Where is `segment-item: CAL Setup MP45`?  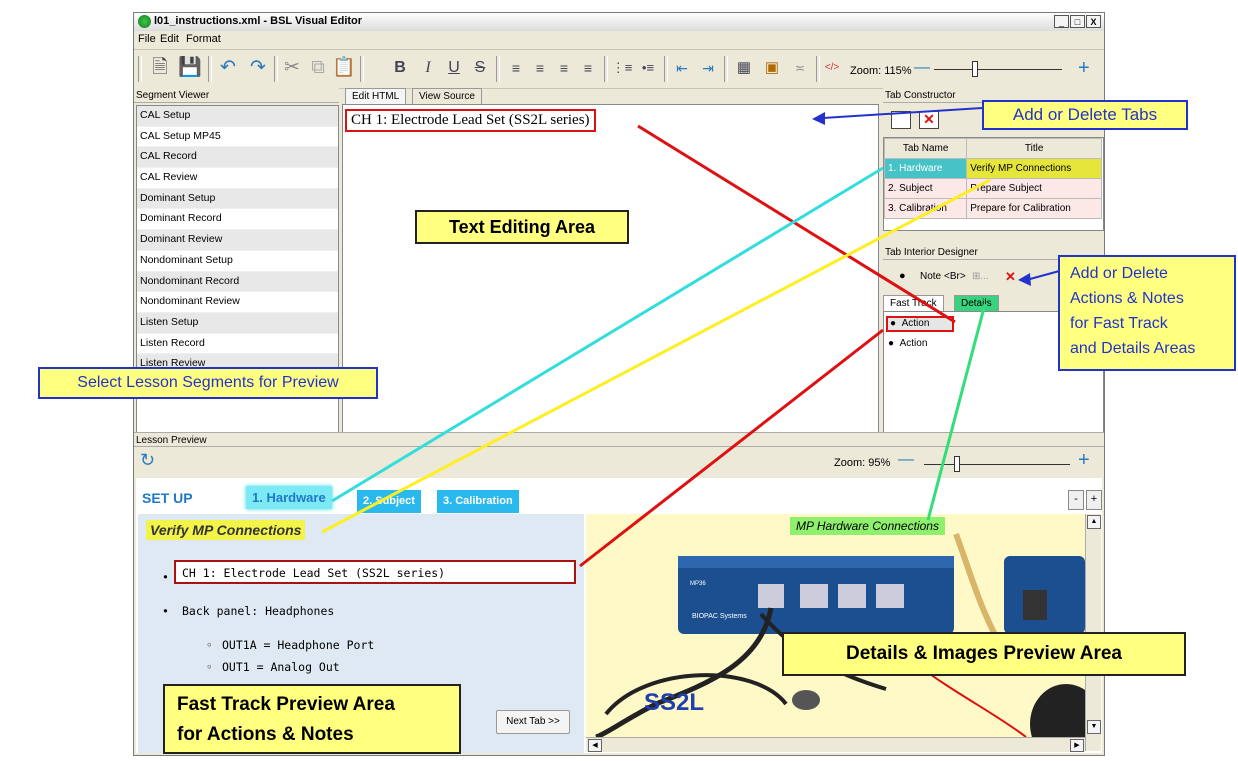
segment-item: CAL Setup MP45 is located at coordinates (237, 137).